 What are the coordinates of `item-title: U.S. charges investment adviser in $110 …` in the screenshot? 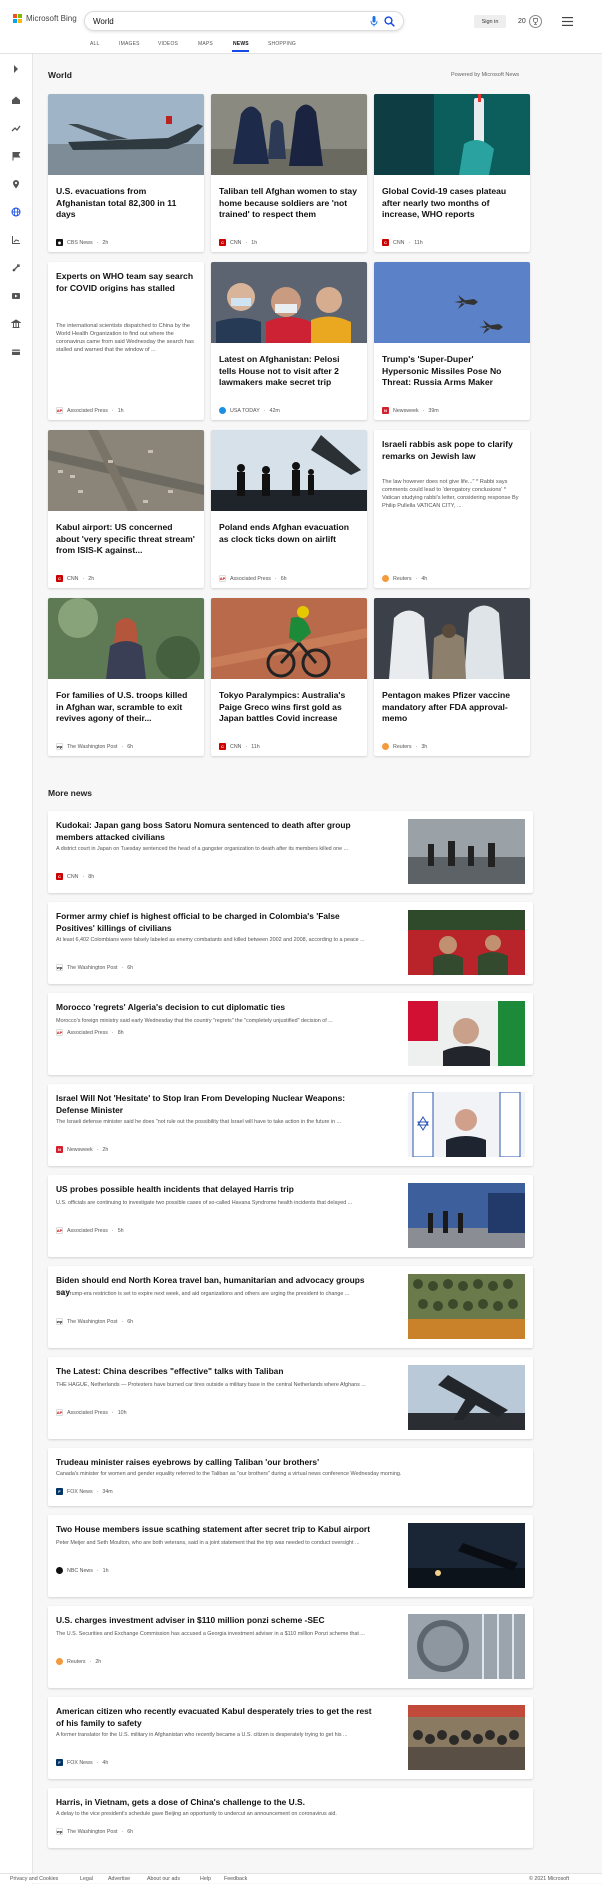 It's located at (215, 1621).